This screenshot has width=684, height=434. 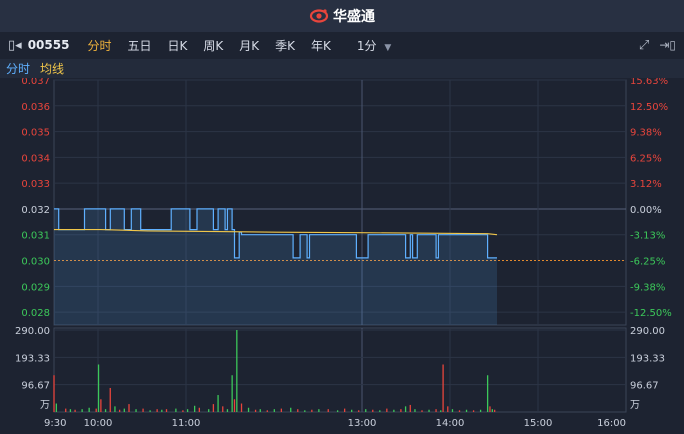 I want to click on interval-select: 1分 ▼, so click(x=368, y=45).